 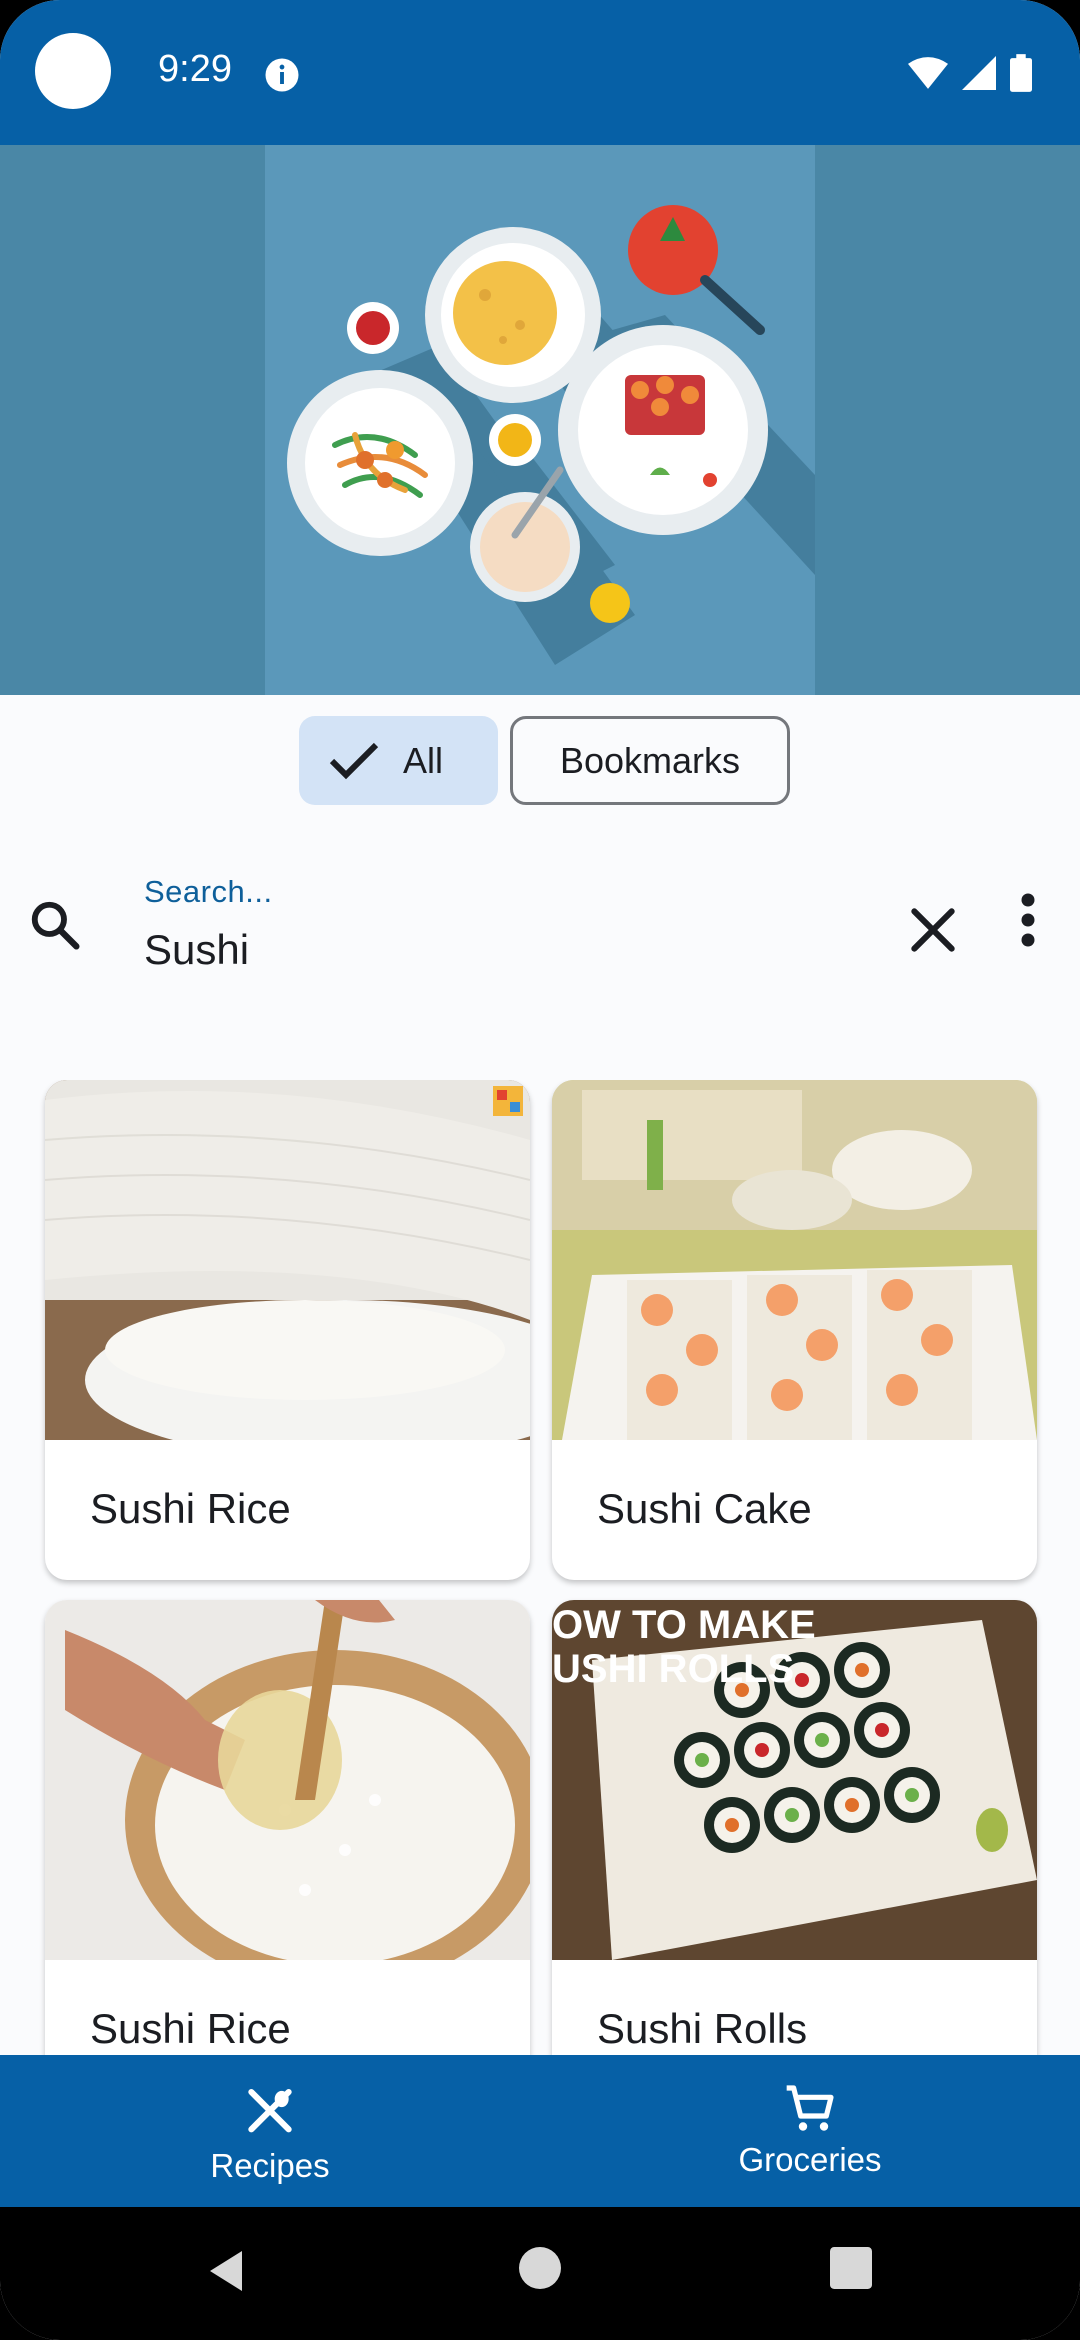 I want to click on system-navigation-bar, so click(x=540, y=2273).